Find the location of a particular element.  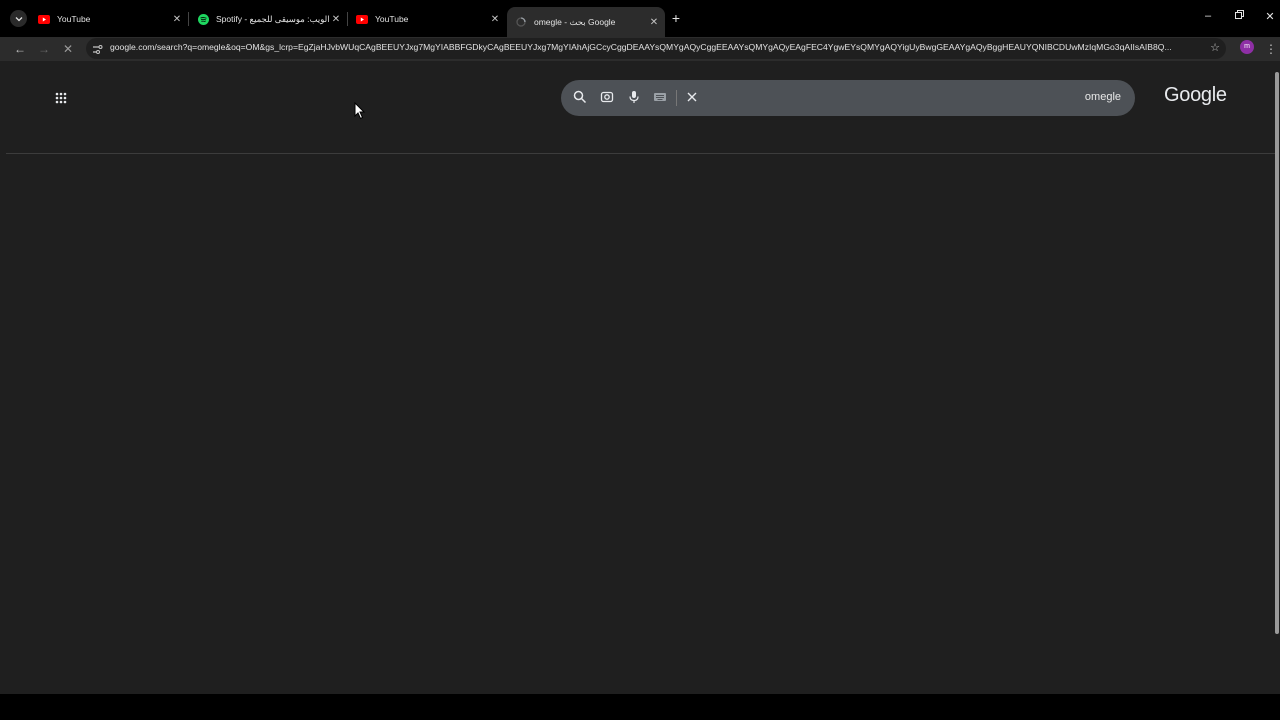

tab-youtube-2: YouTube ✕ is located at coordinates (427, 19).